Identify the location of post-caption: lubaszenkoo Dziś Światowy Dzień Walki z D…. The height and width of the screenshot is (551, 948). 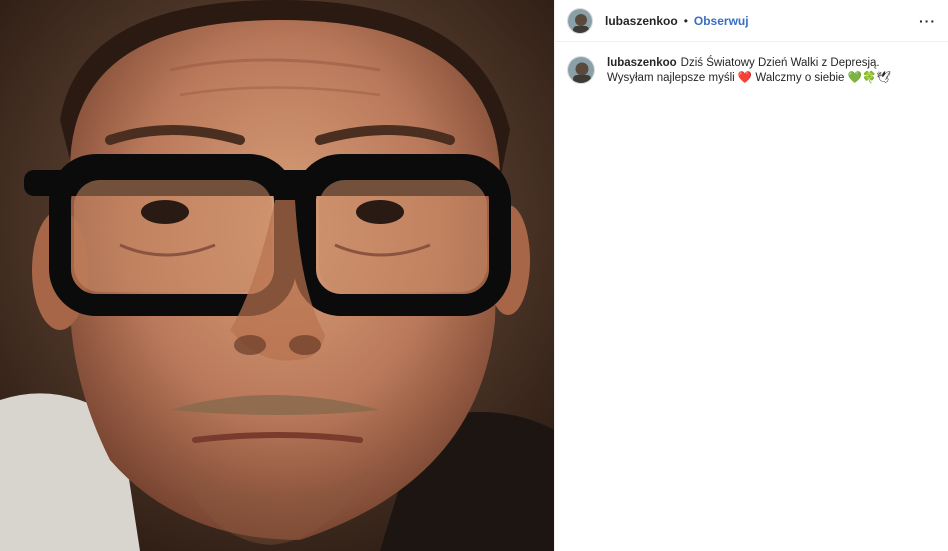
(762, 71).